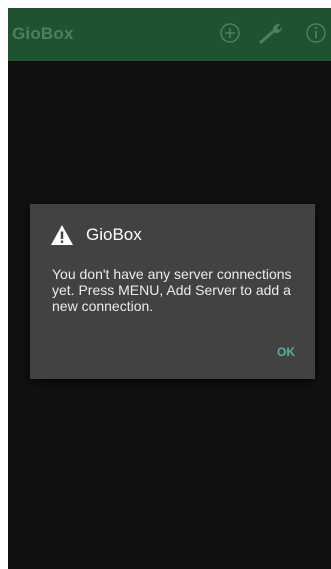 The width and height of the screenshot is (331, 569). What do you see at coordinates (114, 234) in the screenshot?
I see `dialog-title: GioBox` at bounding box center [114, 234].